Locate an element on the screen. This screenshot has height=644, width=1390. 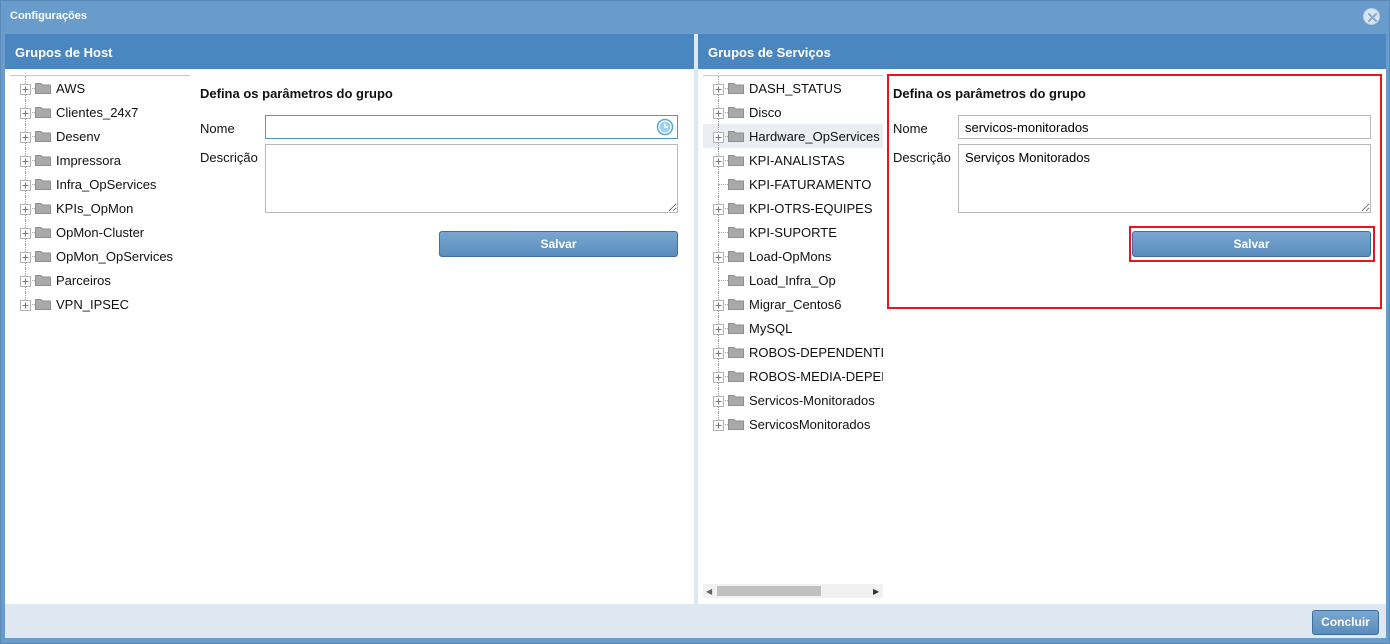
tree-item-label: VPN_IPSEC is located at coordinates (92, 304).